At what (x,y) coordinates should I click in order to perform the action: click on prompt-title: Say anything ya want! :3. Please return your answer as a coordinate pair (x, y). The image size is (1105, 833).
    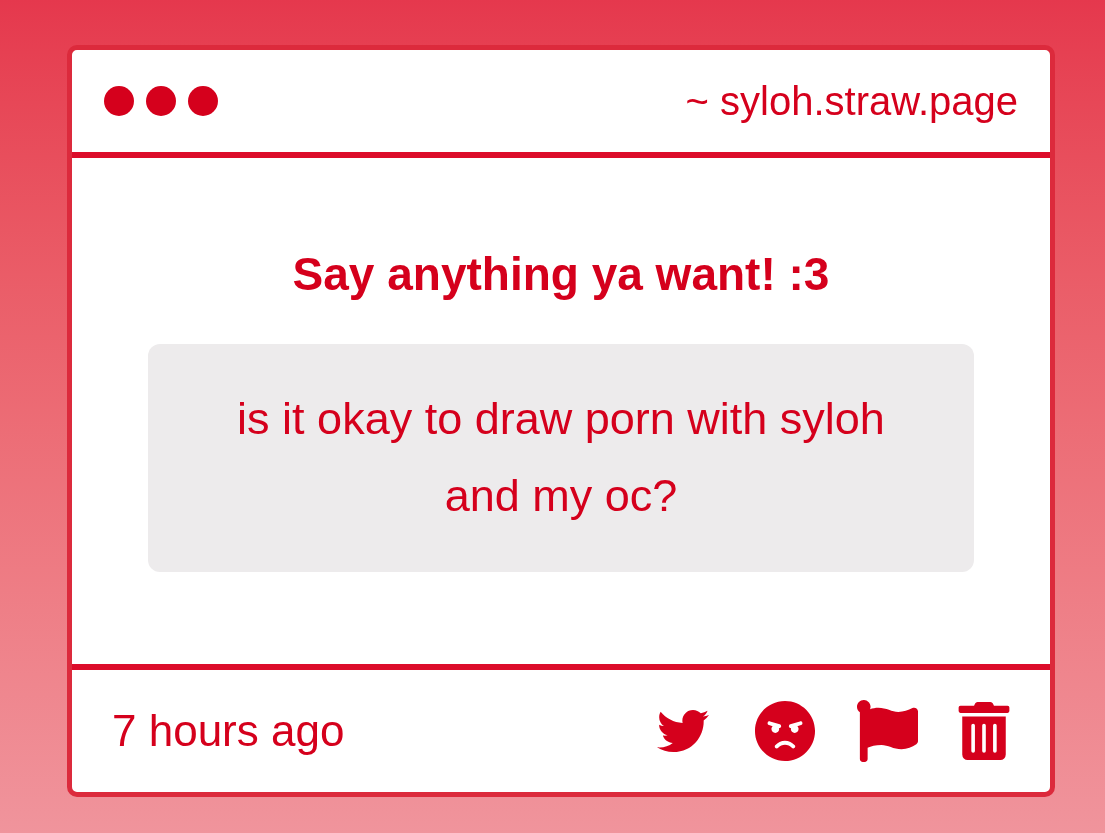
    Looking at the image, I should click on (561, 274).